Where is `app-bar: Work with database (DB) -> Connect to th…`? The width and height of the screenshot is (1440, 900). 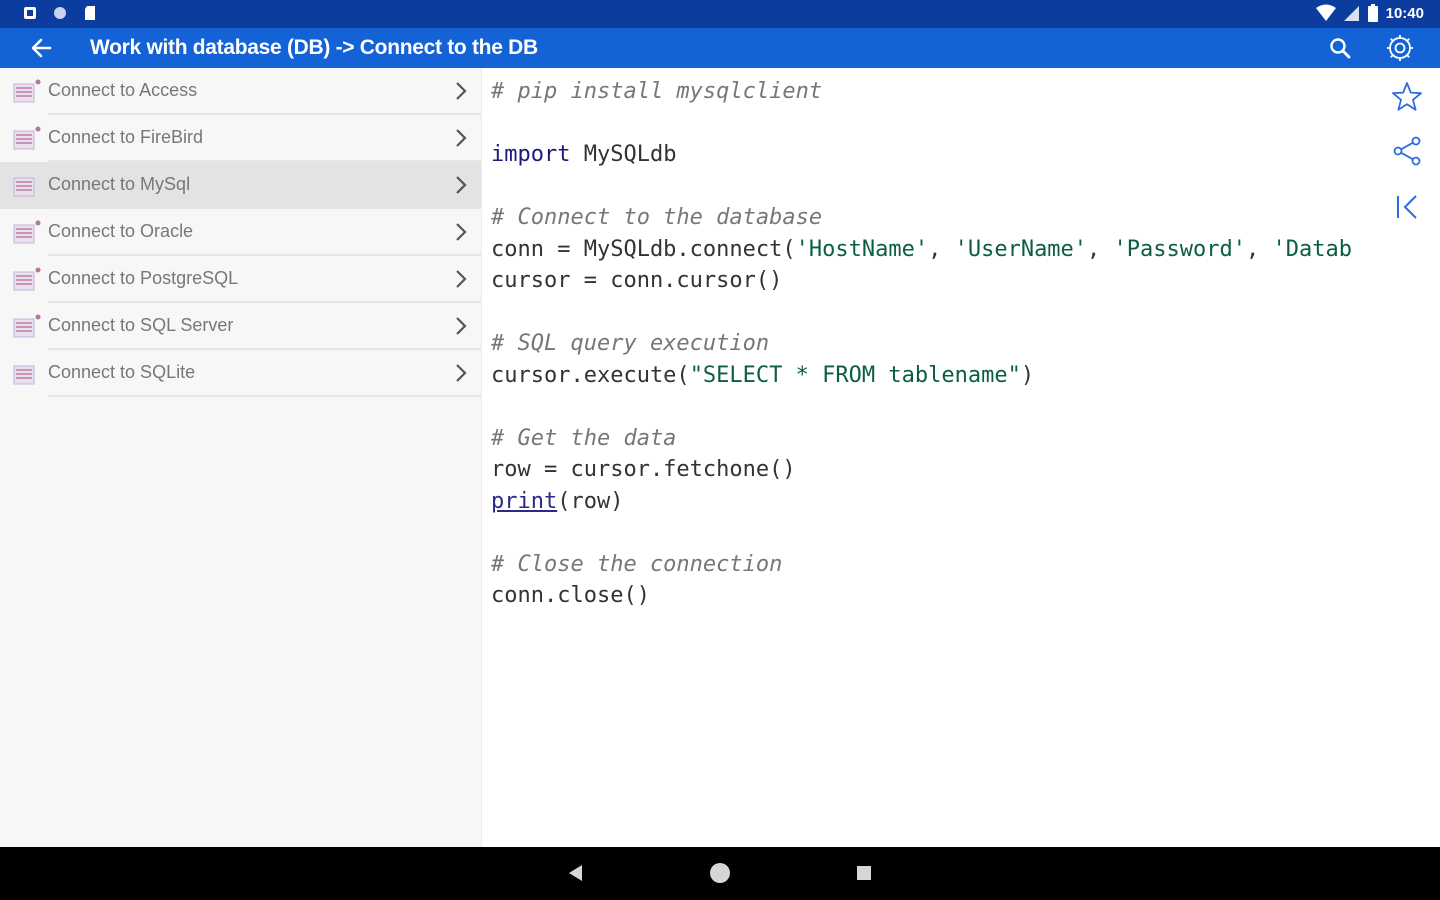
app-bar: Work with database (DB) -> Connect to th… is located at coordinates (720, 48).